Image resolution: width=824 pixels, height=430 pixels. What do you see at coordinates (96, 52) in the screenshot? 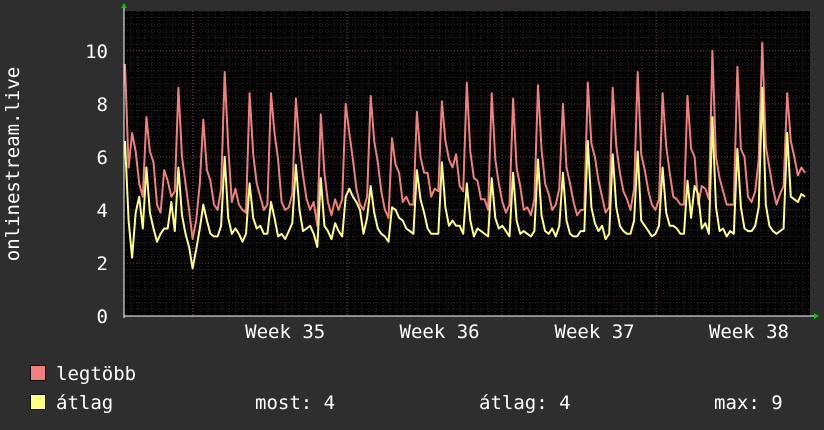
I see `y-tick-label: 10` at bounding box center [96, 52].